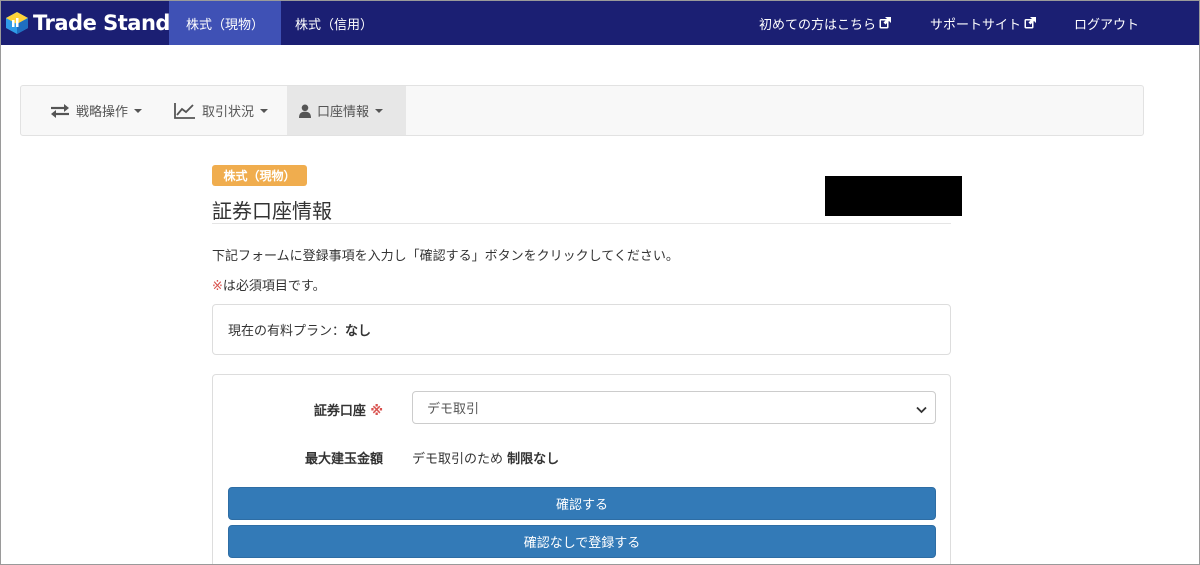  Describe the element at coordinates (102, 112) in the screenshot. I see `menu-strategy-operations-label: 戦略操作` at that location.